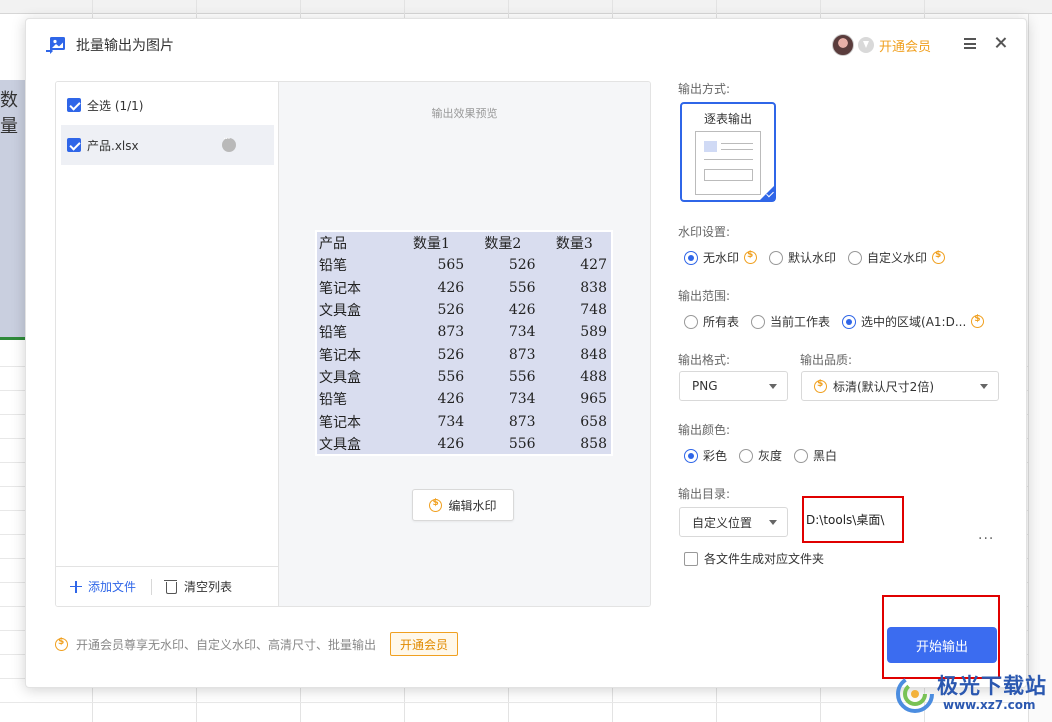  Describe the element at coordinates (333, 333) in the screenshot. I see `table-cell: 铅笔` at that location.